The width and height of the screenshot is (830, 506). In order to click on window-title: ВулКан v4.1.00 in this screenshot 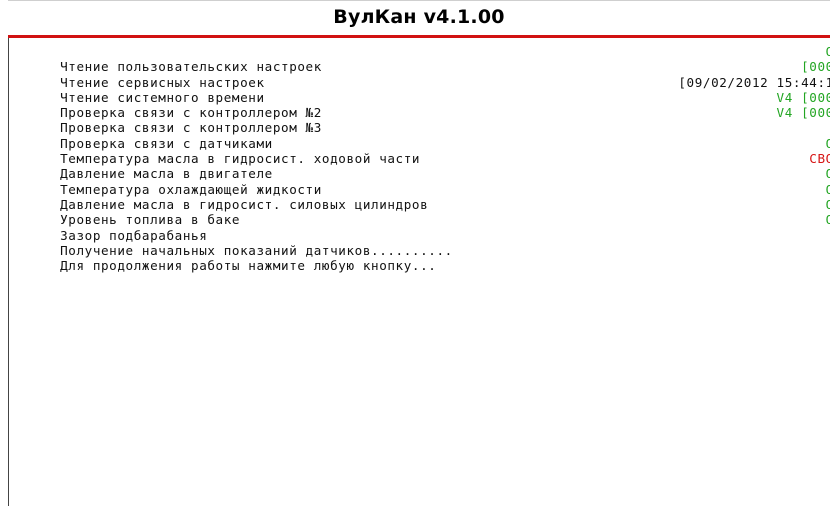, I will do `click(419, 17)`.